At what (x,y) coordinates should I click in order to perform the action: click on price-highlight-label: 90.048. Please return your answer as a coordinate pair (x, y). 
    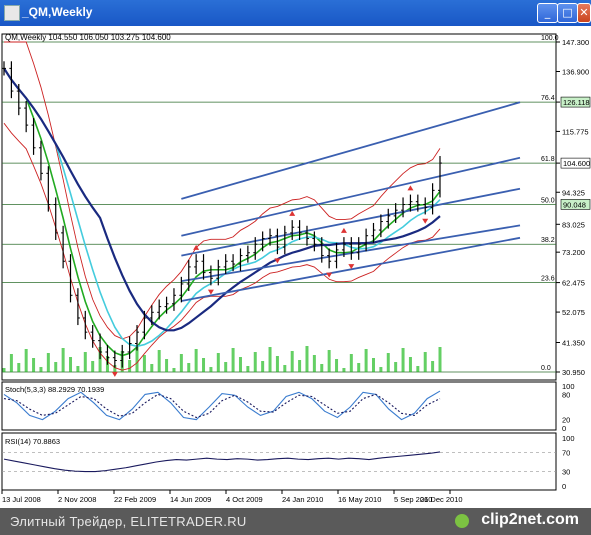
    Looking at the image, I should click on (574, 204).